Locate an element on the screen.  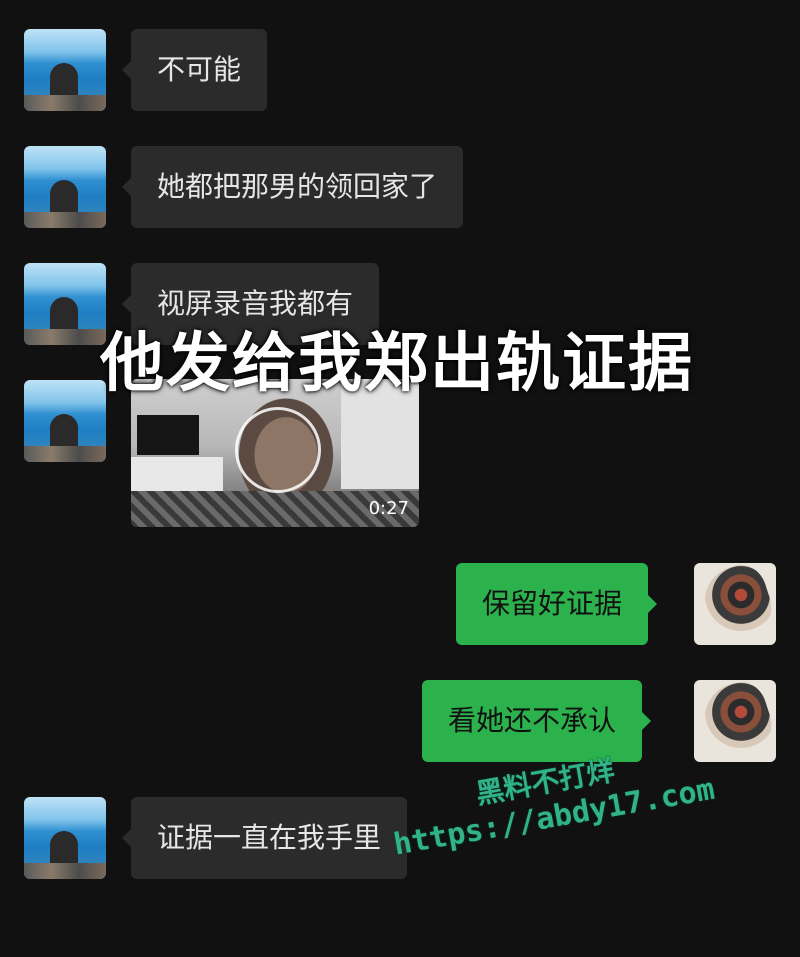
user-avatar is located at coordinates (735, 604).